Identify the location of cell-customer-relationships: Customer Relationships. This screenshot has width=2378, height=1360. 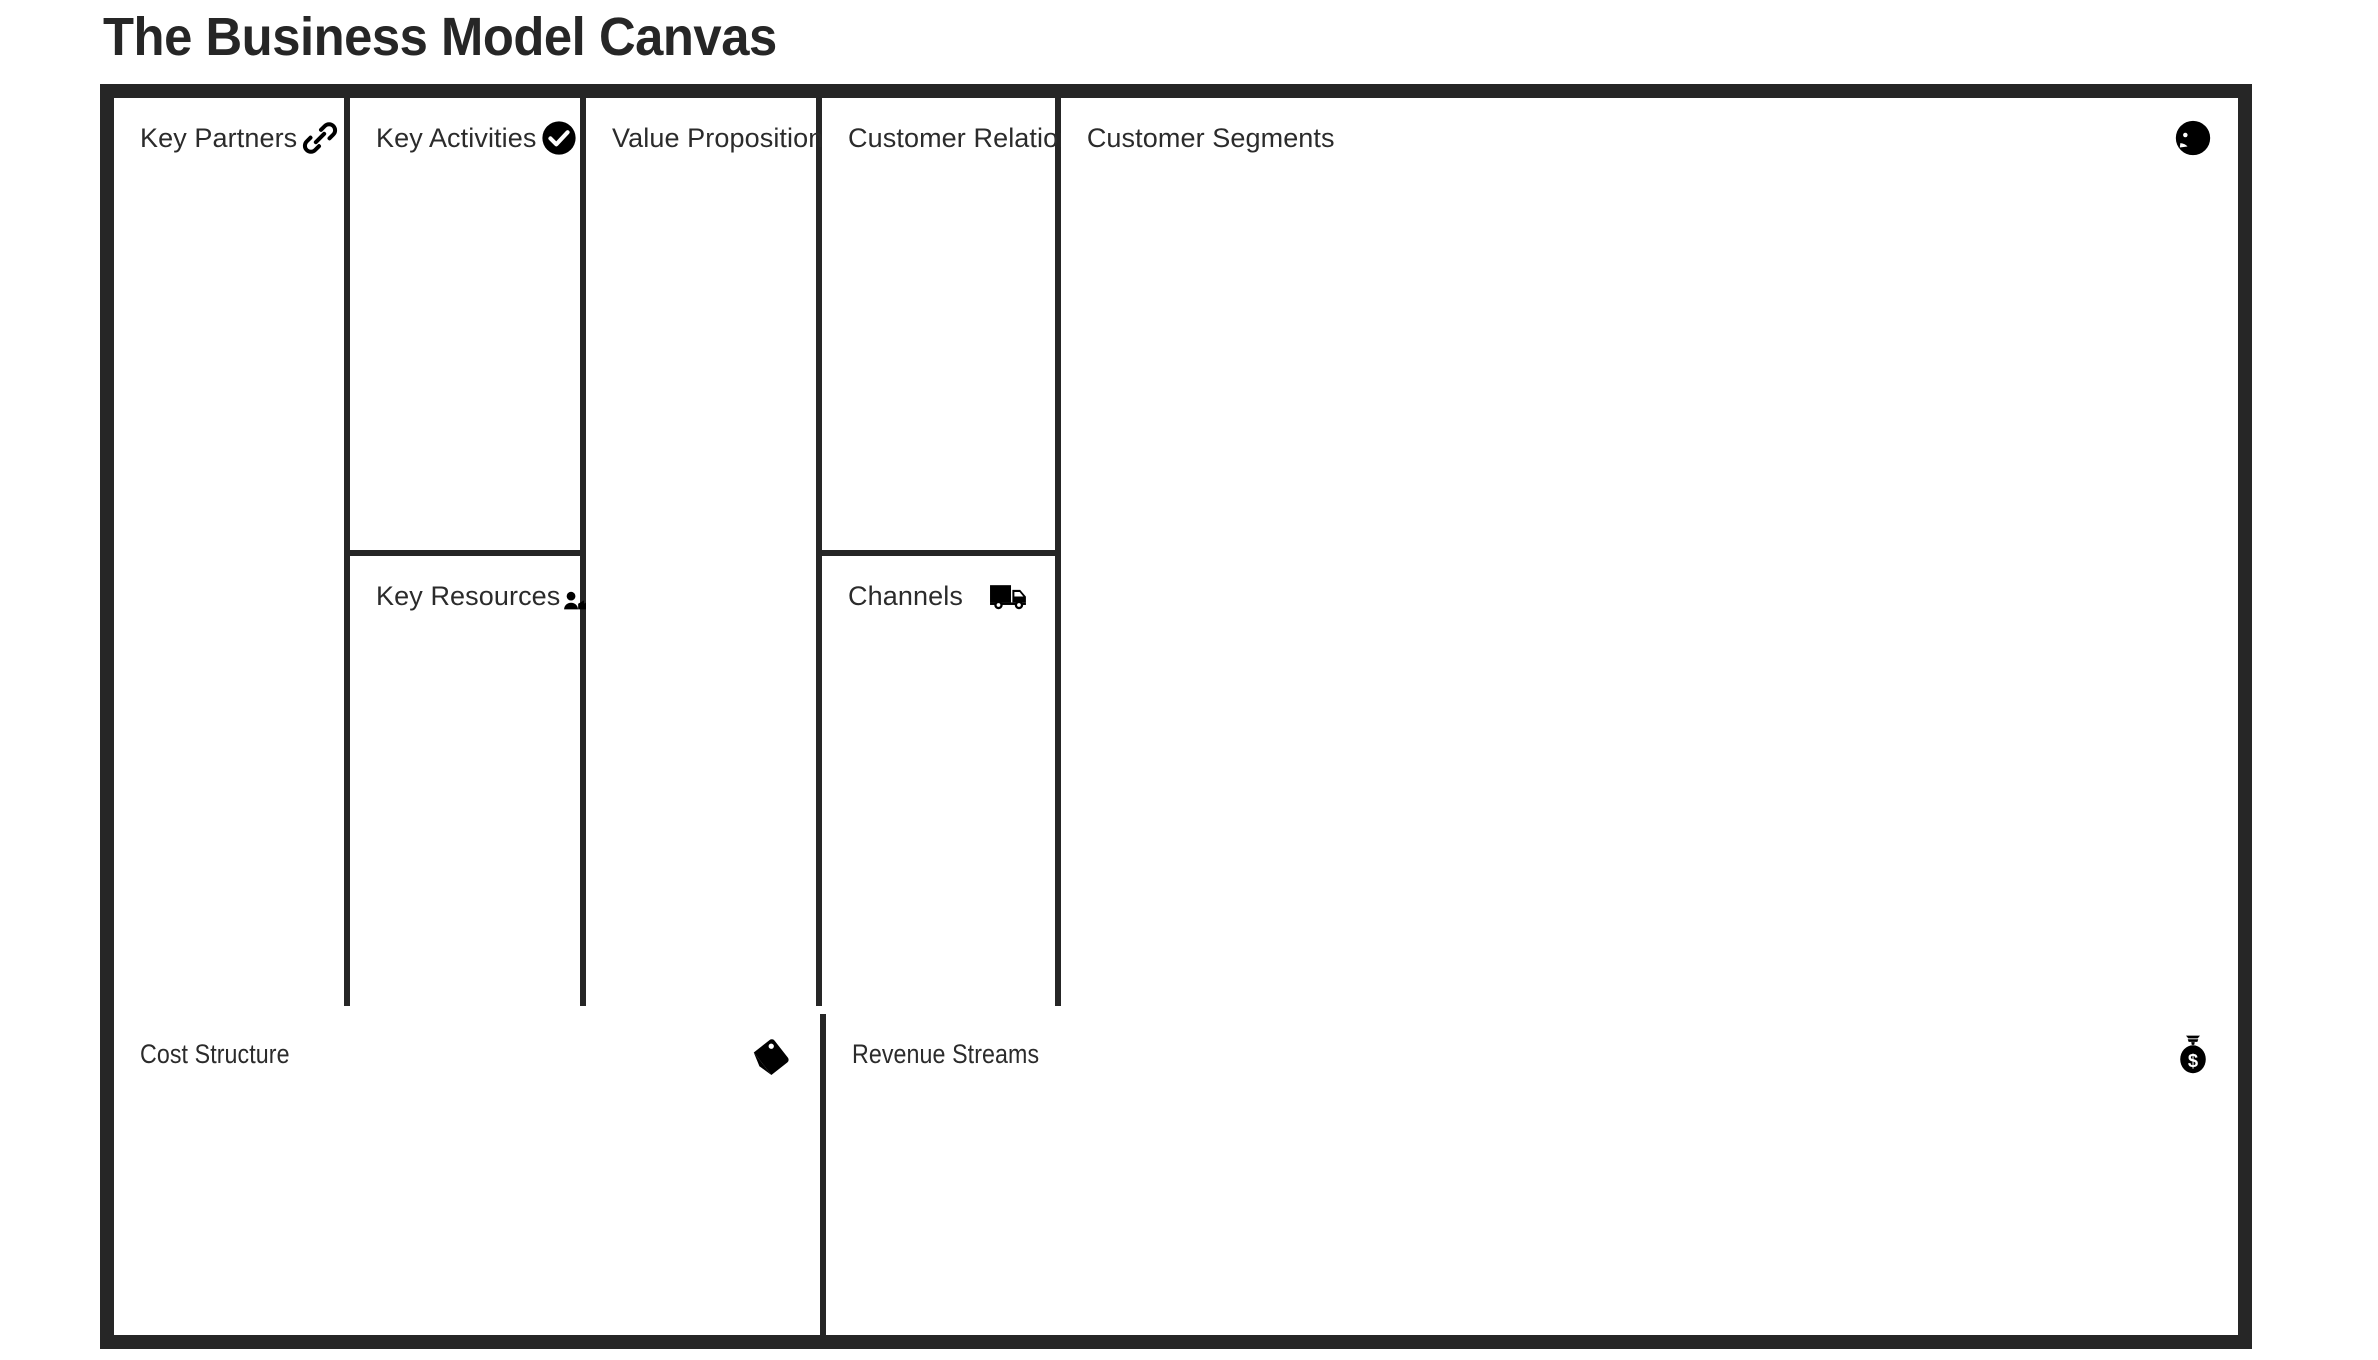
(999, 324).